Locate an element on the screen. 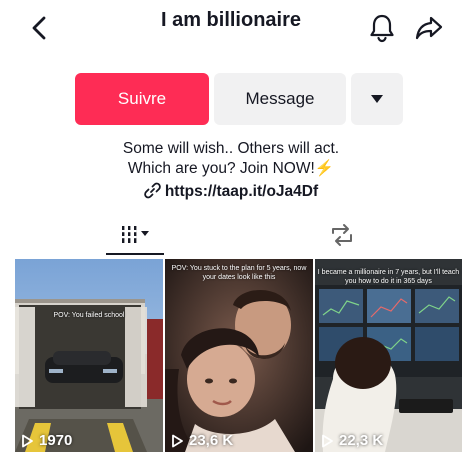 The height and width of the screenshot is (452, 462). grid-bars-icon is located at coordinates (135, 234).